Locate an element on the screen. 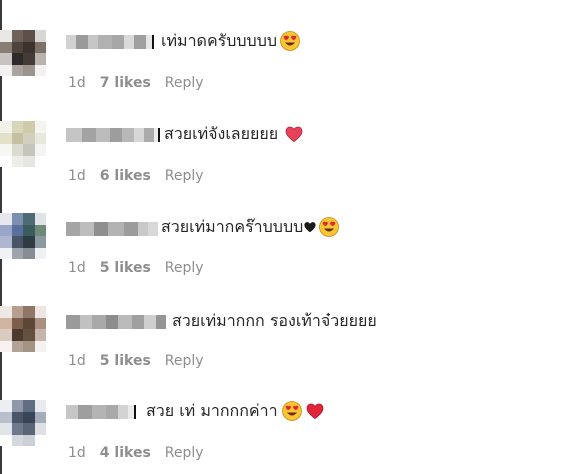 The width and height of the screenshot is (561, 474). comment-text: สวยเท่มากคร๊าบบบบ is located at coordinates (250, 227).